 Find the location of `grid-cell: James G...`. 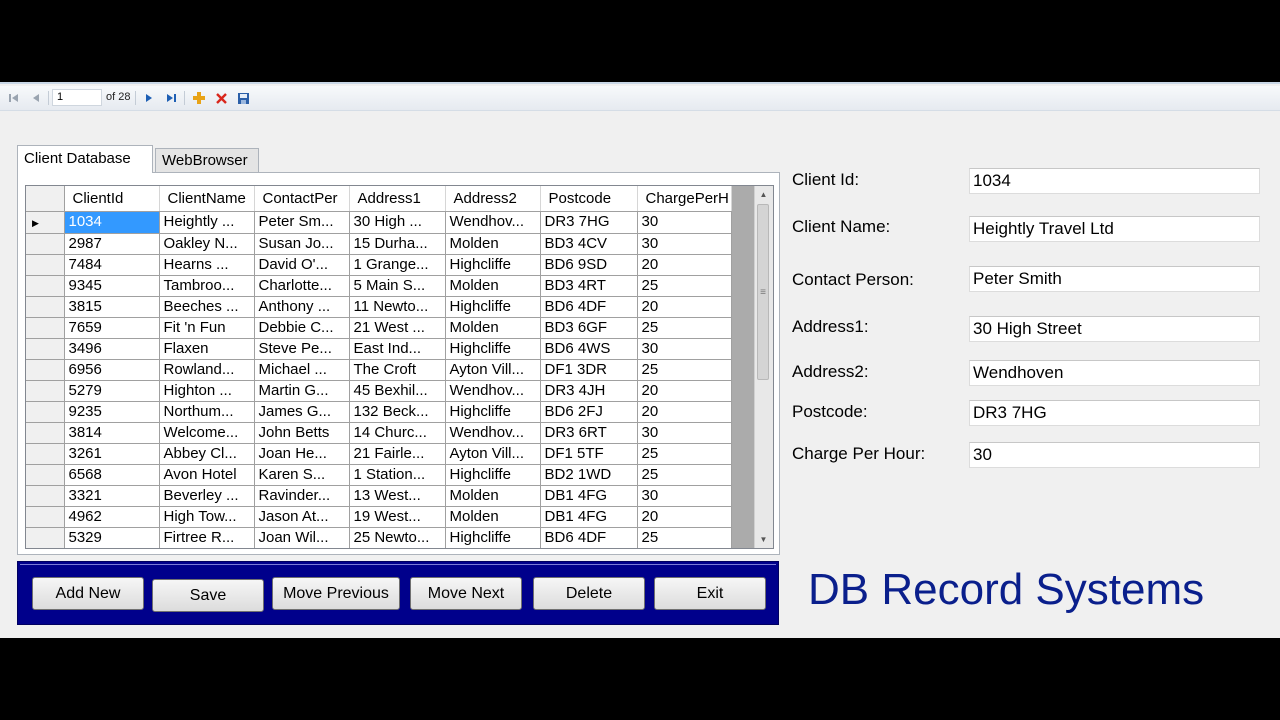

grid-cell: James G... is located at coordinates (302, 412).